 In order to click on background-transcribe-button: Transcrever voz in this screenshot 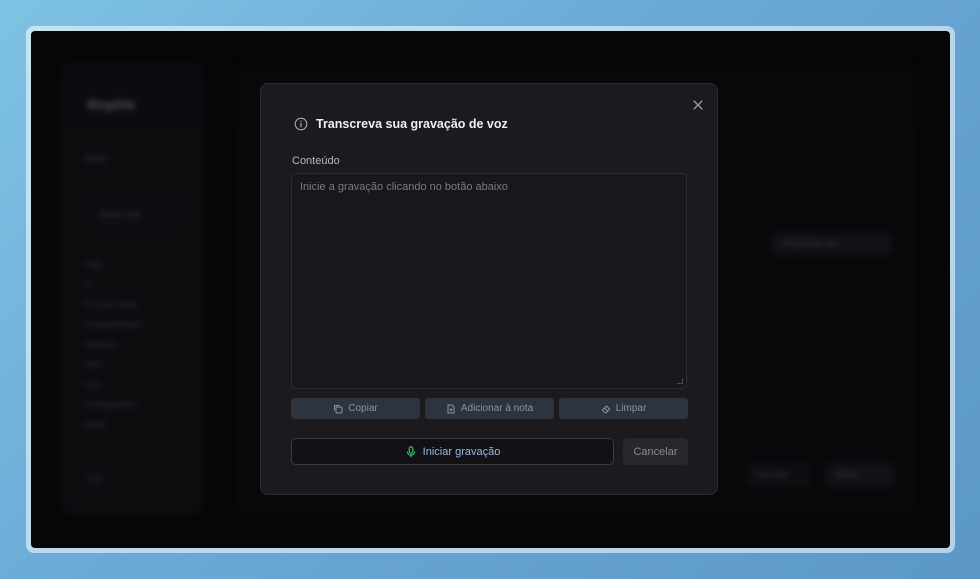, I will do `click(831, 244)`.